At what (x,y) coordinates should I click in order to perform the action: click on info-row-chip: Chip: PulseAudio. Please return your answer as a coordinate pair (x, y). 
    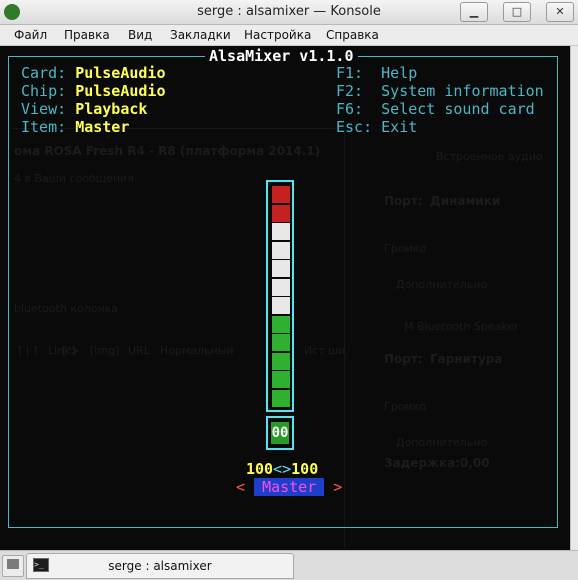
    Looking at the image, I should click on (93, 91).